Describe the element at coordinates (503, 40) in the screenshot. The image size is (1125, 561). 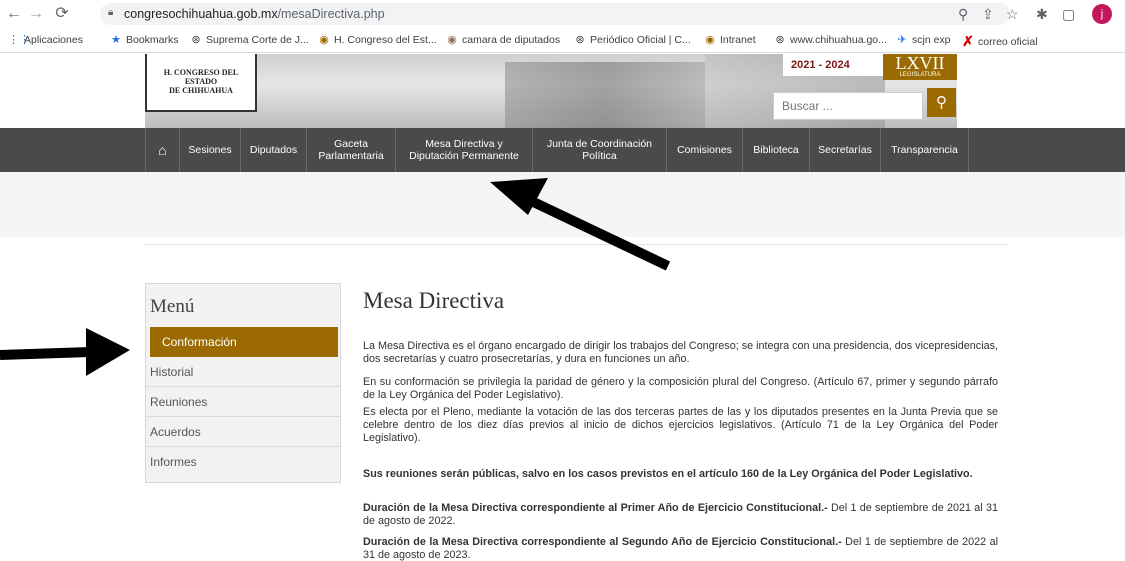
I see `bookmark-item: ◉ camara de diputados` at that location.